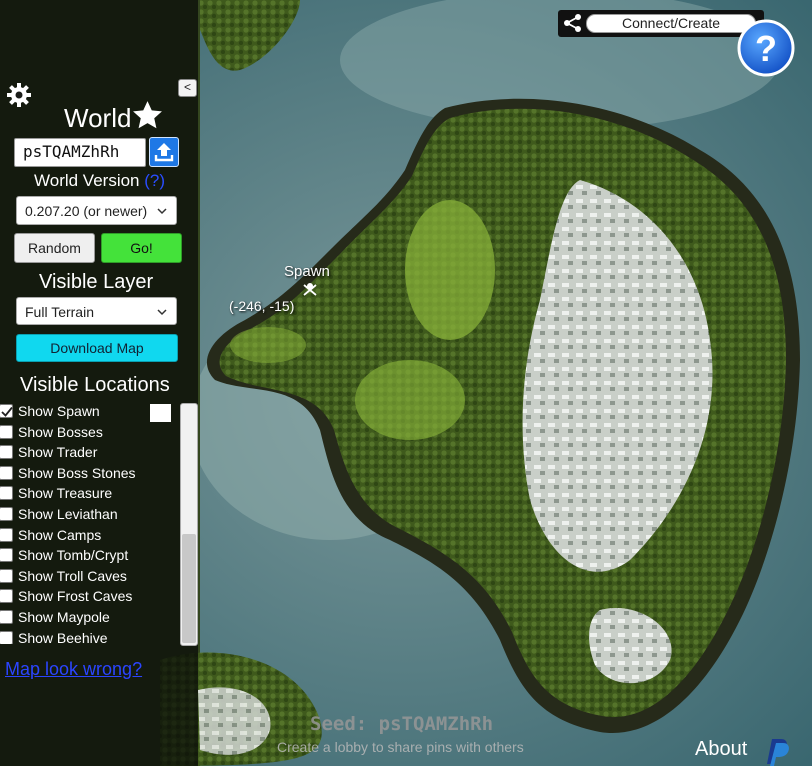 The width and height of the screenshot is (812, 766). What do you see at coordinates (65, 493) in the screenshot?
I see `location-label: Show Treasure` at bounding box center [65, 493].